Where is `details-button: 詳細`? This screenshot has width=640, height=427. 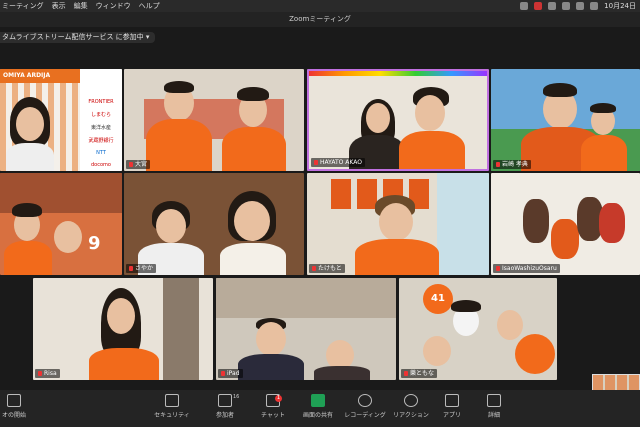
details-button: 詳細 is located at coordinates (494, 406).